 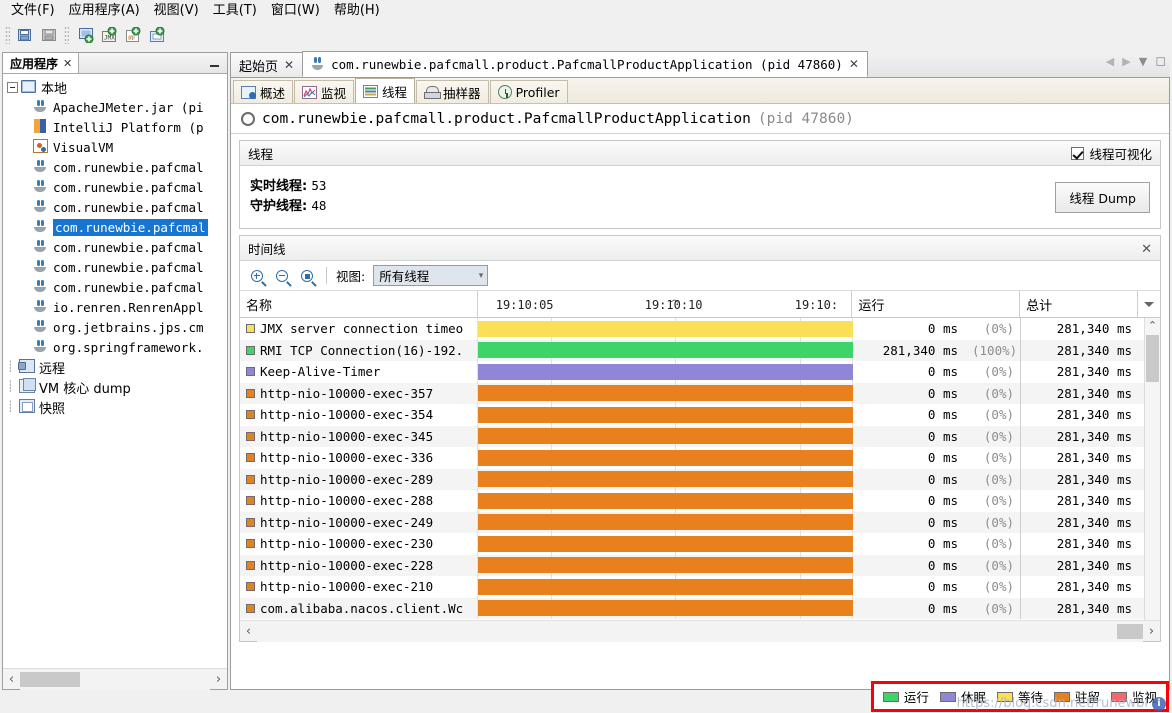 I want to click on maximize-window-icon: ◻, so click(x=1160, y=61).